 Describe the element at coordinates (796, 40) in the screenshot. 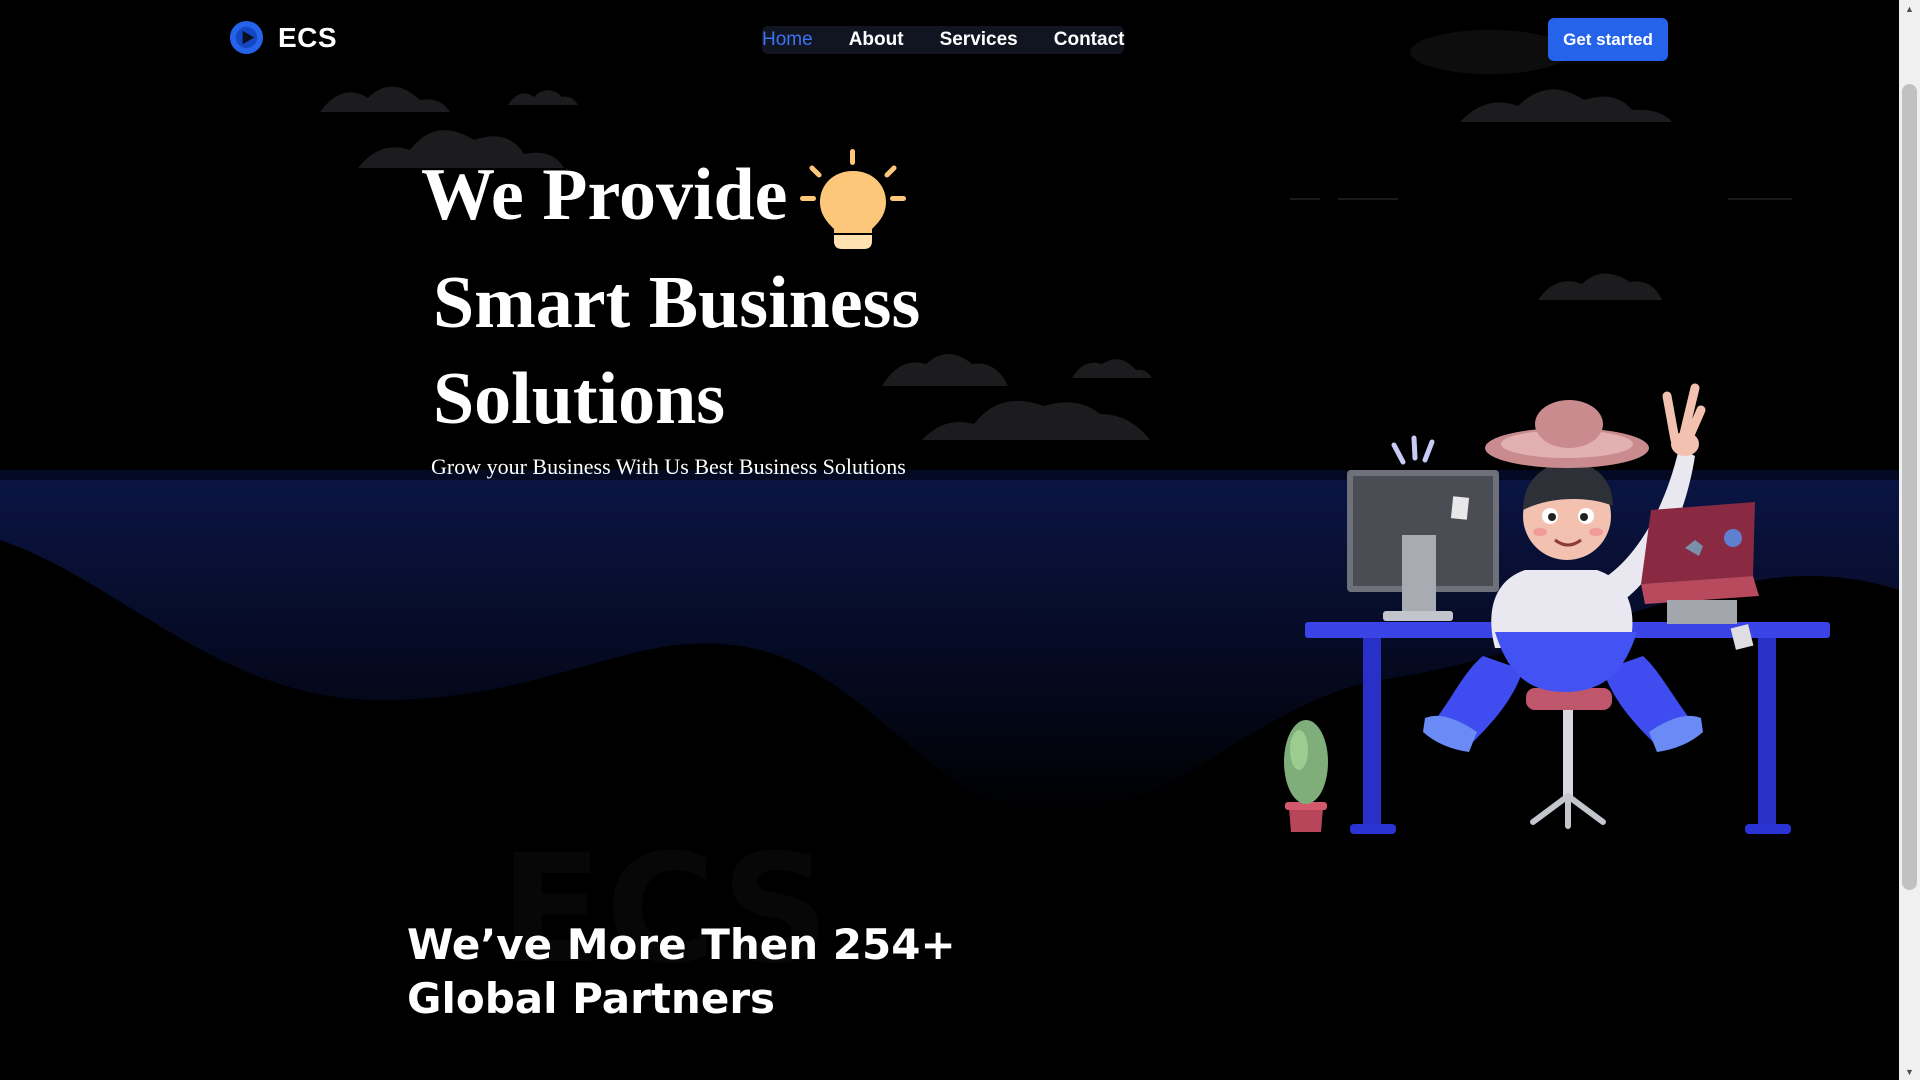

I see `nav-home: Home` at that location.